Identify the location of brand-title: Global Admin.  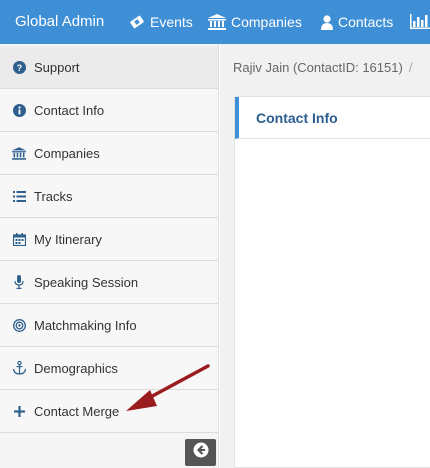
(59, 21).